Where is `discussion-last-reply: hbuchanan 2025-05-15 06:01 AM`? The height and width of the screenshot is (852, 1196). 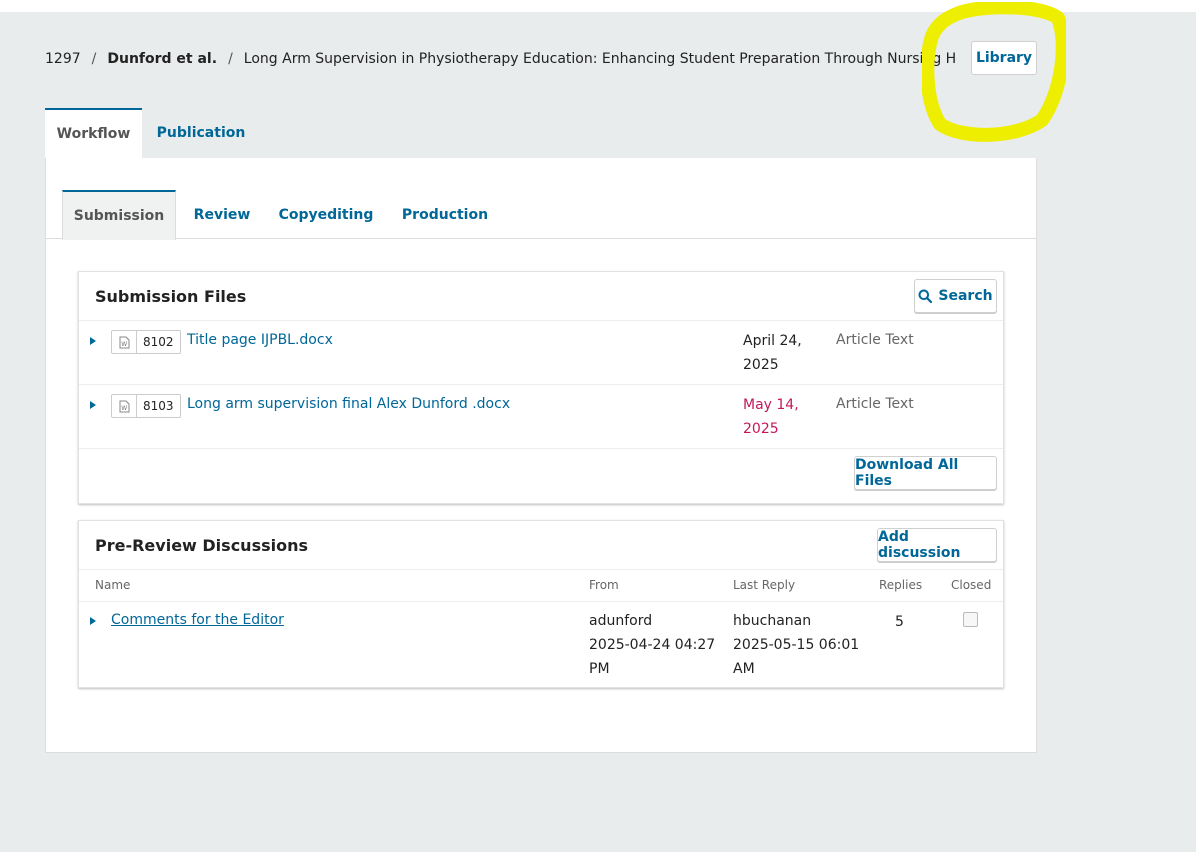
discussion-last-reply: hbuchanan 2025-05-15 06:01 AM is located at coordinates (798, 645).